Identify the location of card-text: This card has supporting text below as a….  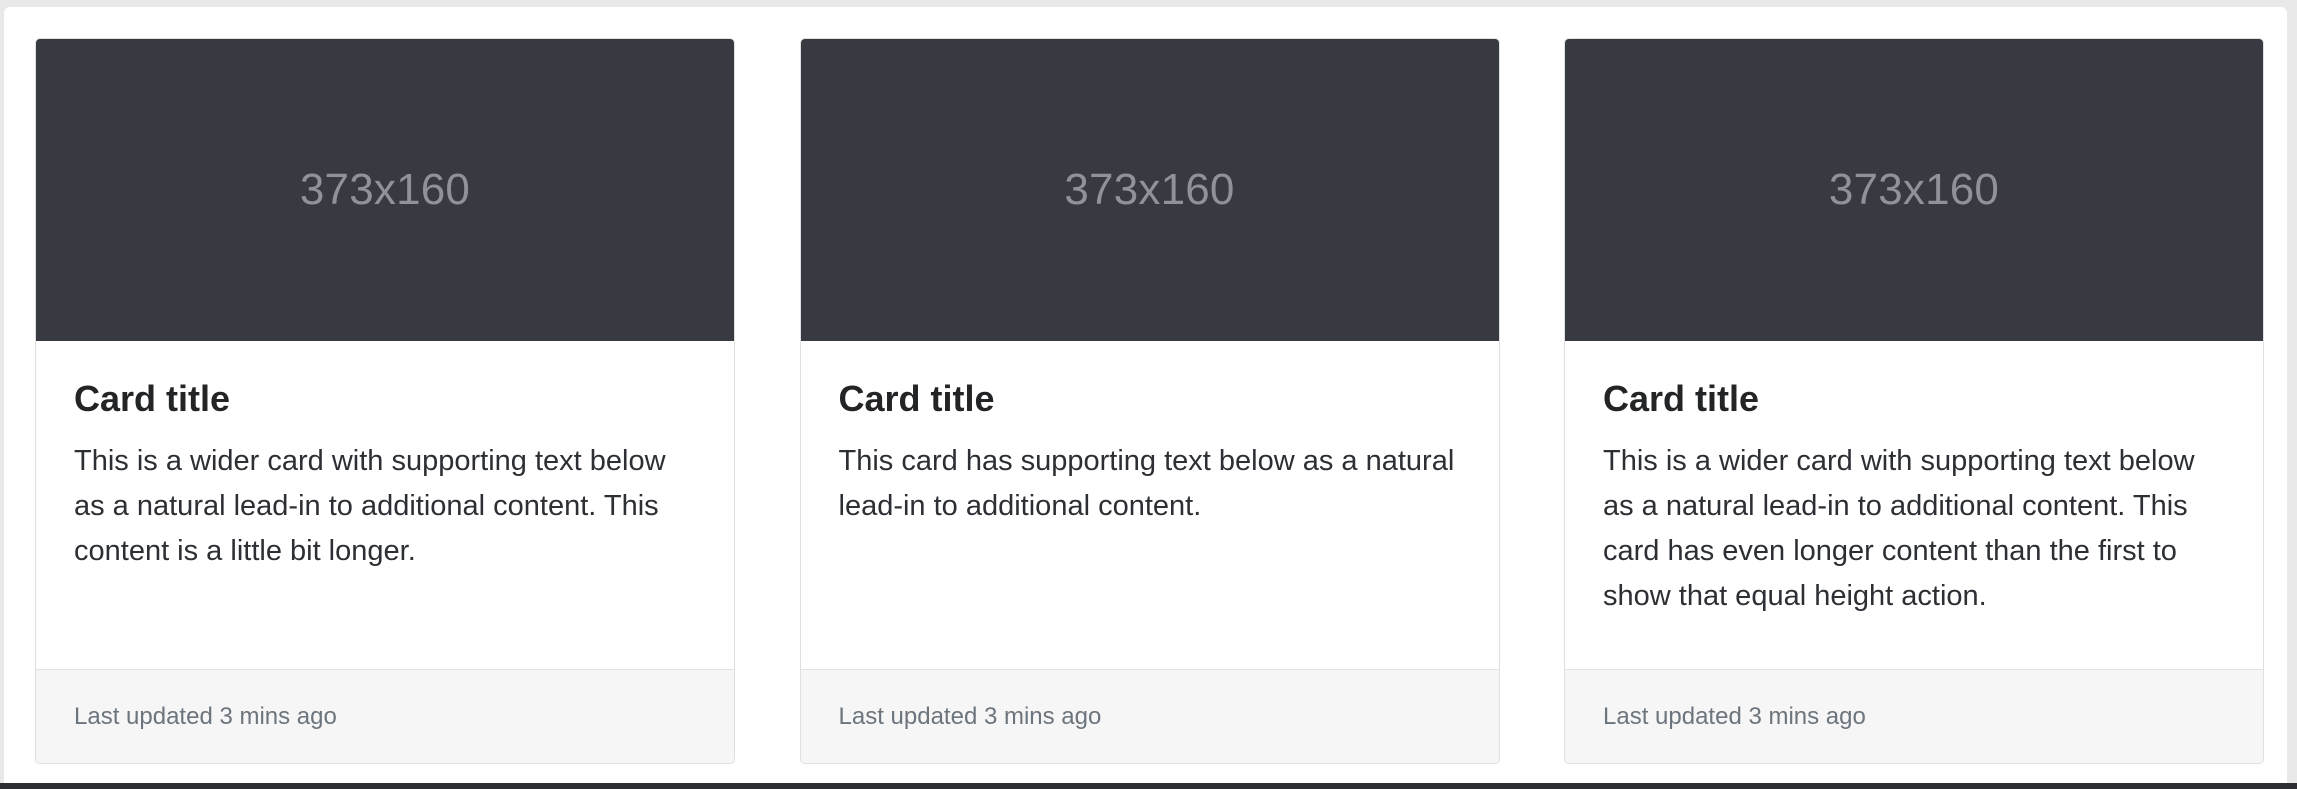
(1146, 483).